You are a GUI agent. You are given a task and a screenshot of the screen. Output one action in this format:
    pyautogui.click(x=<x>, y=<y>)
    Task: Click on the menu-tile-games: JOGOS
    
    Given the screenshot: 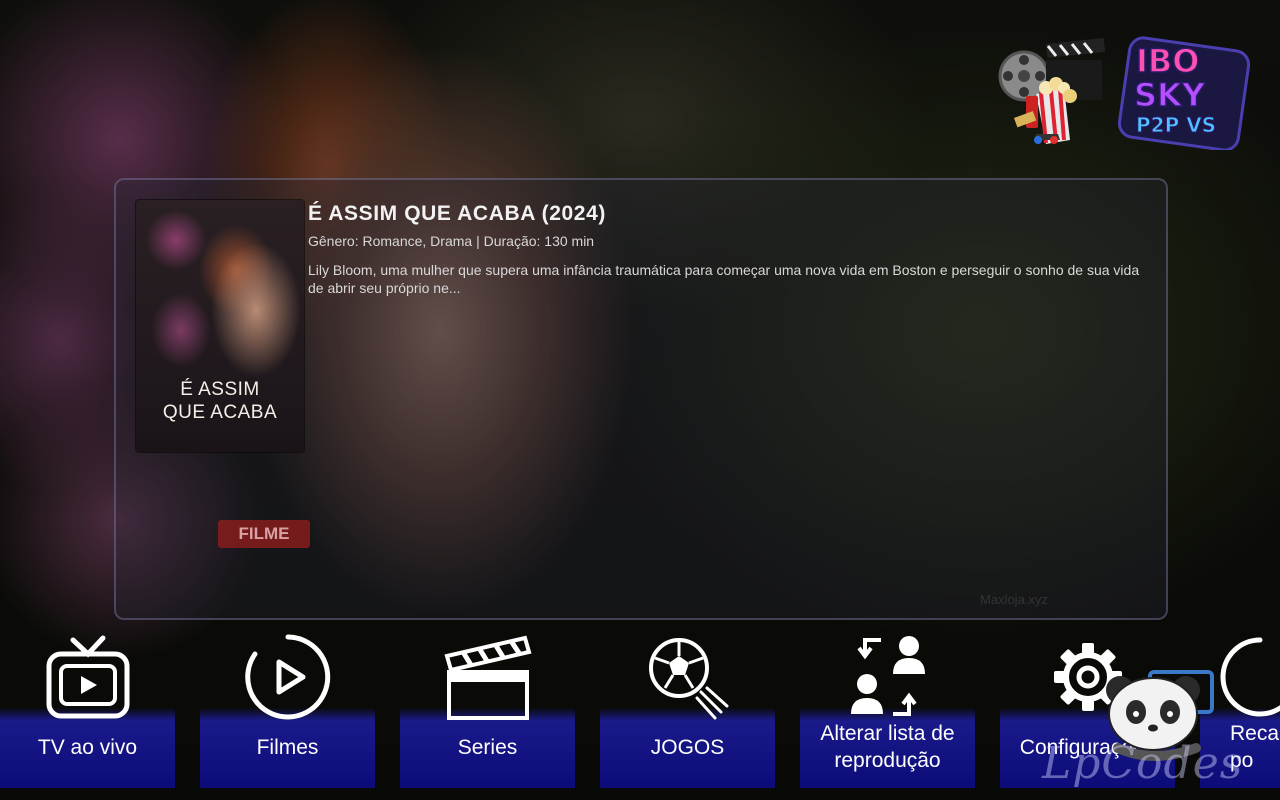 What is the action you would take?
    pyautogui.click(x=687, y=704)
    